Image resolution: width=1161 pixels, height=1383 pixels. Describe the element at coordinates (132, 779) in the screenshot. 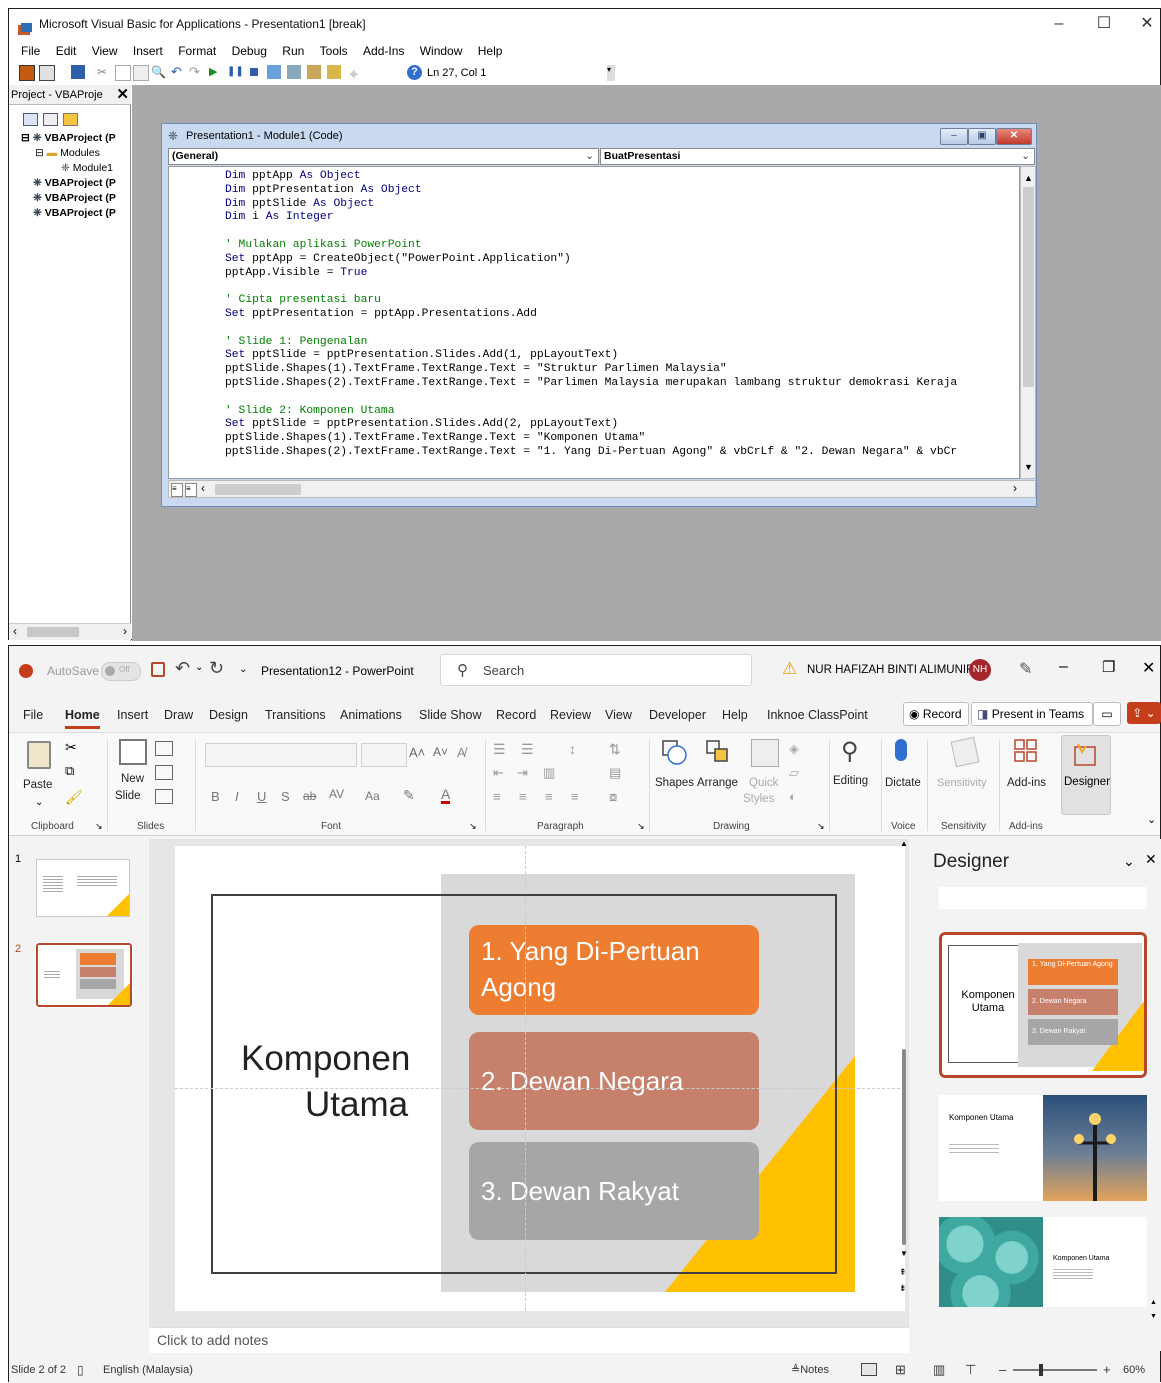

I see `new-slide-label: New` at that location.